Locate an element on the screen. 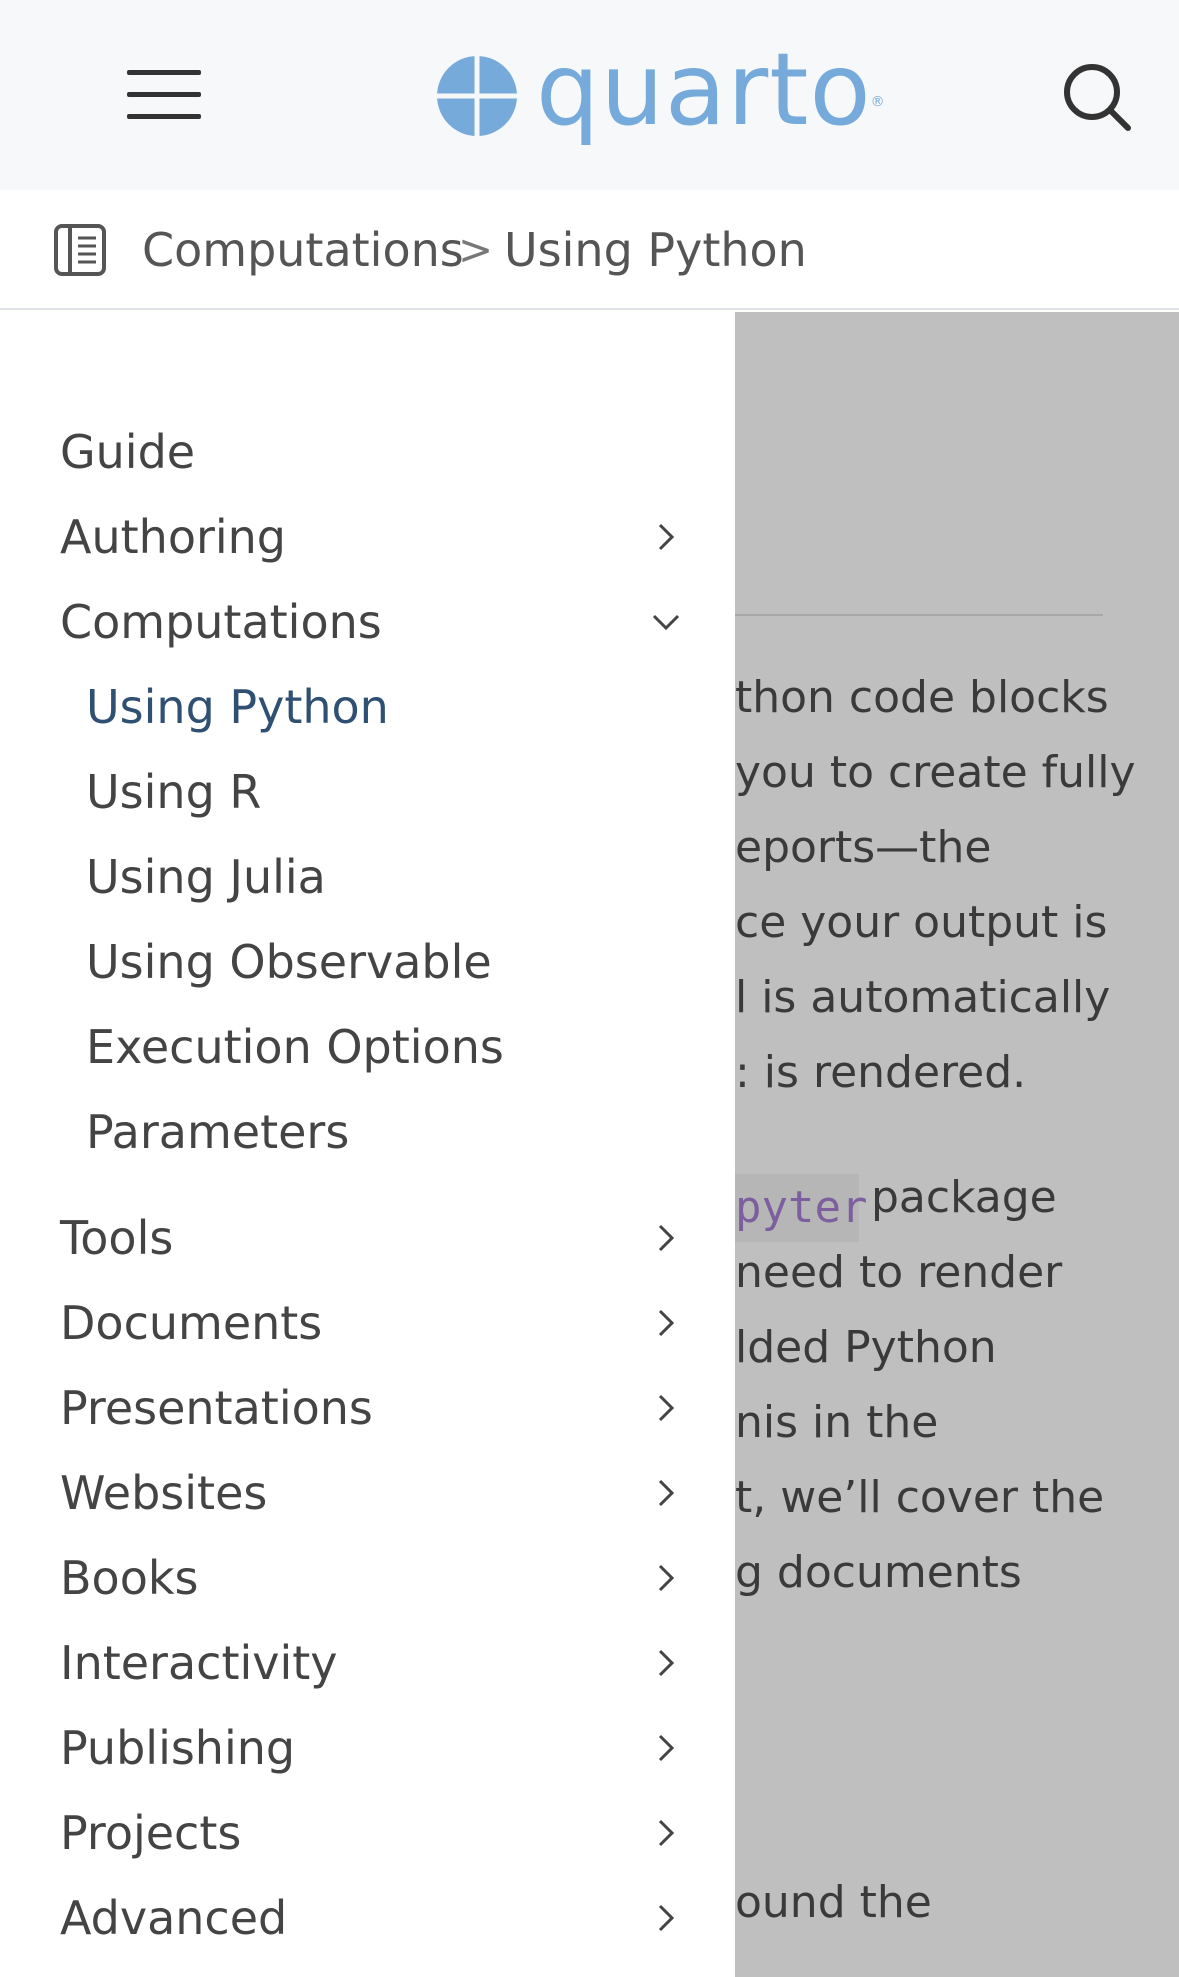 The width and height of the screenshot is (1179, 1977). breadcrumb: Computations > Using Python is located at coordinates (589, 250).